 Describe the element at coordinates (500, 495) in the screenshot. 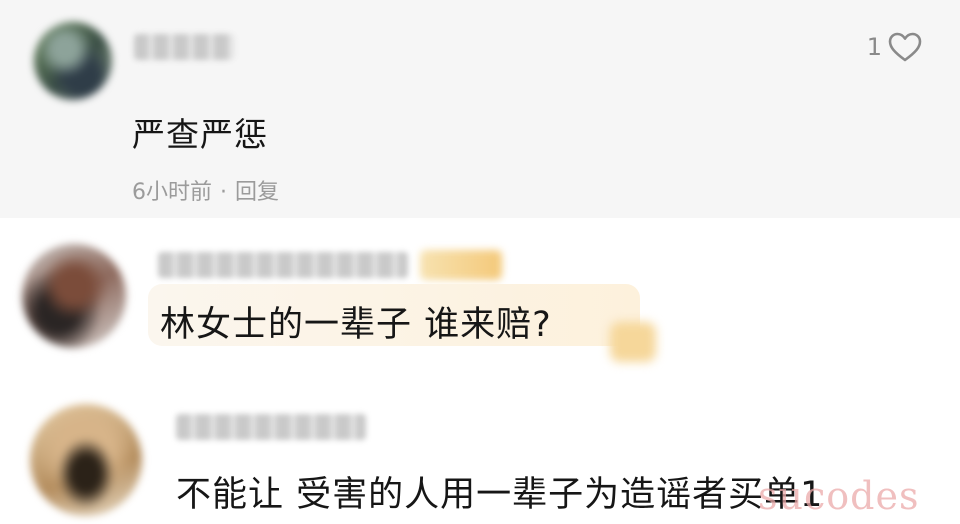

I see `comment-text: 不能让 受害的人用一辈子为造谣者买单1` at that location.